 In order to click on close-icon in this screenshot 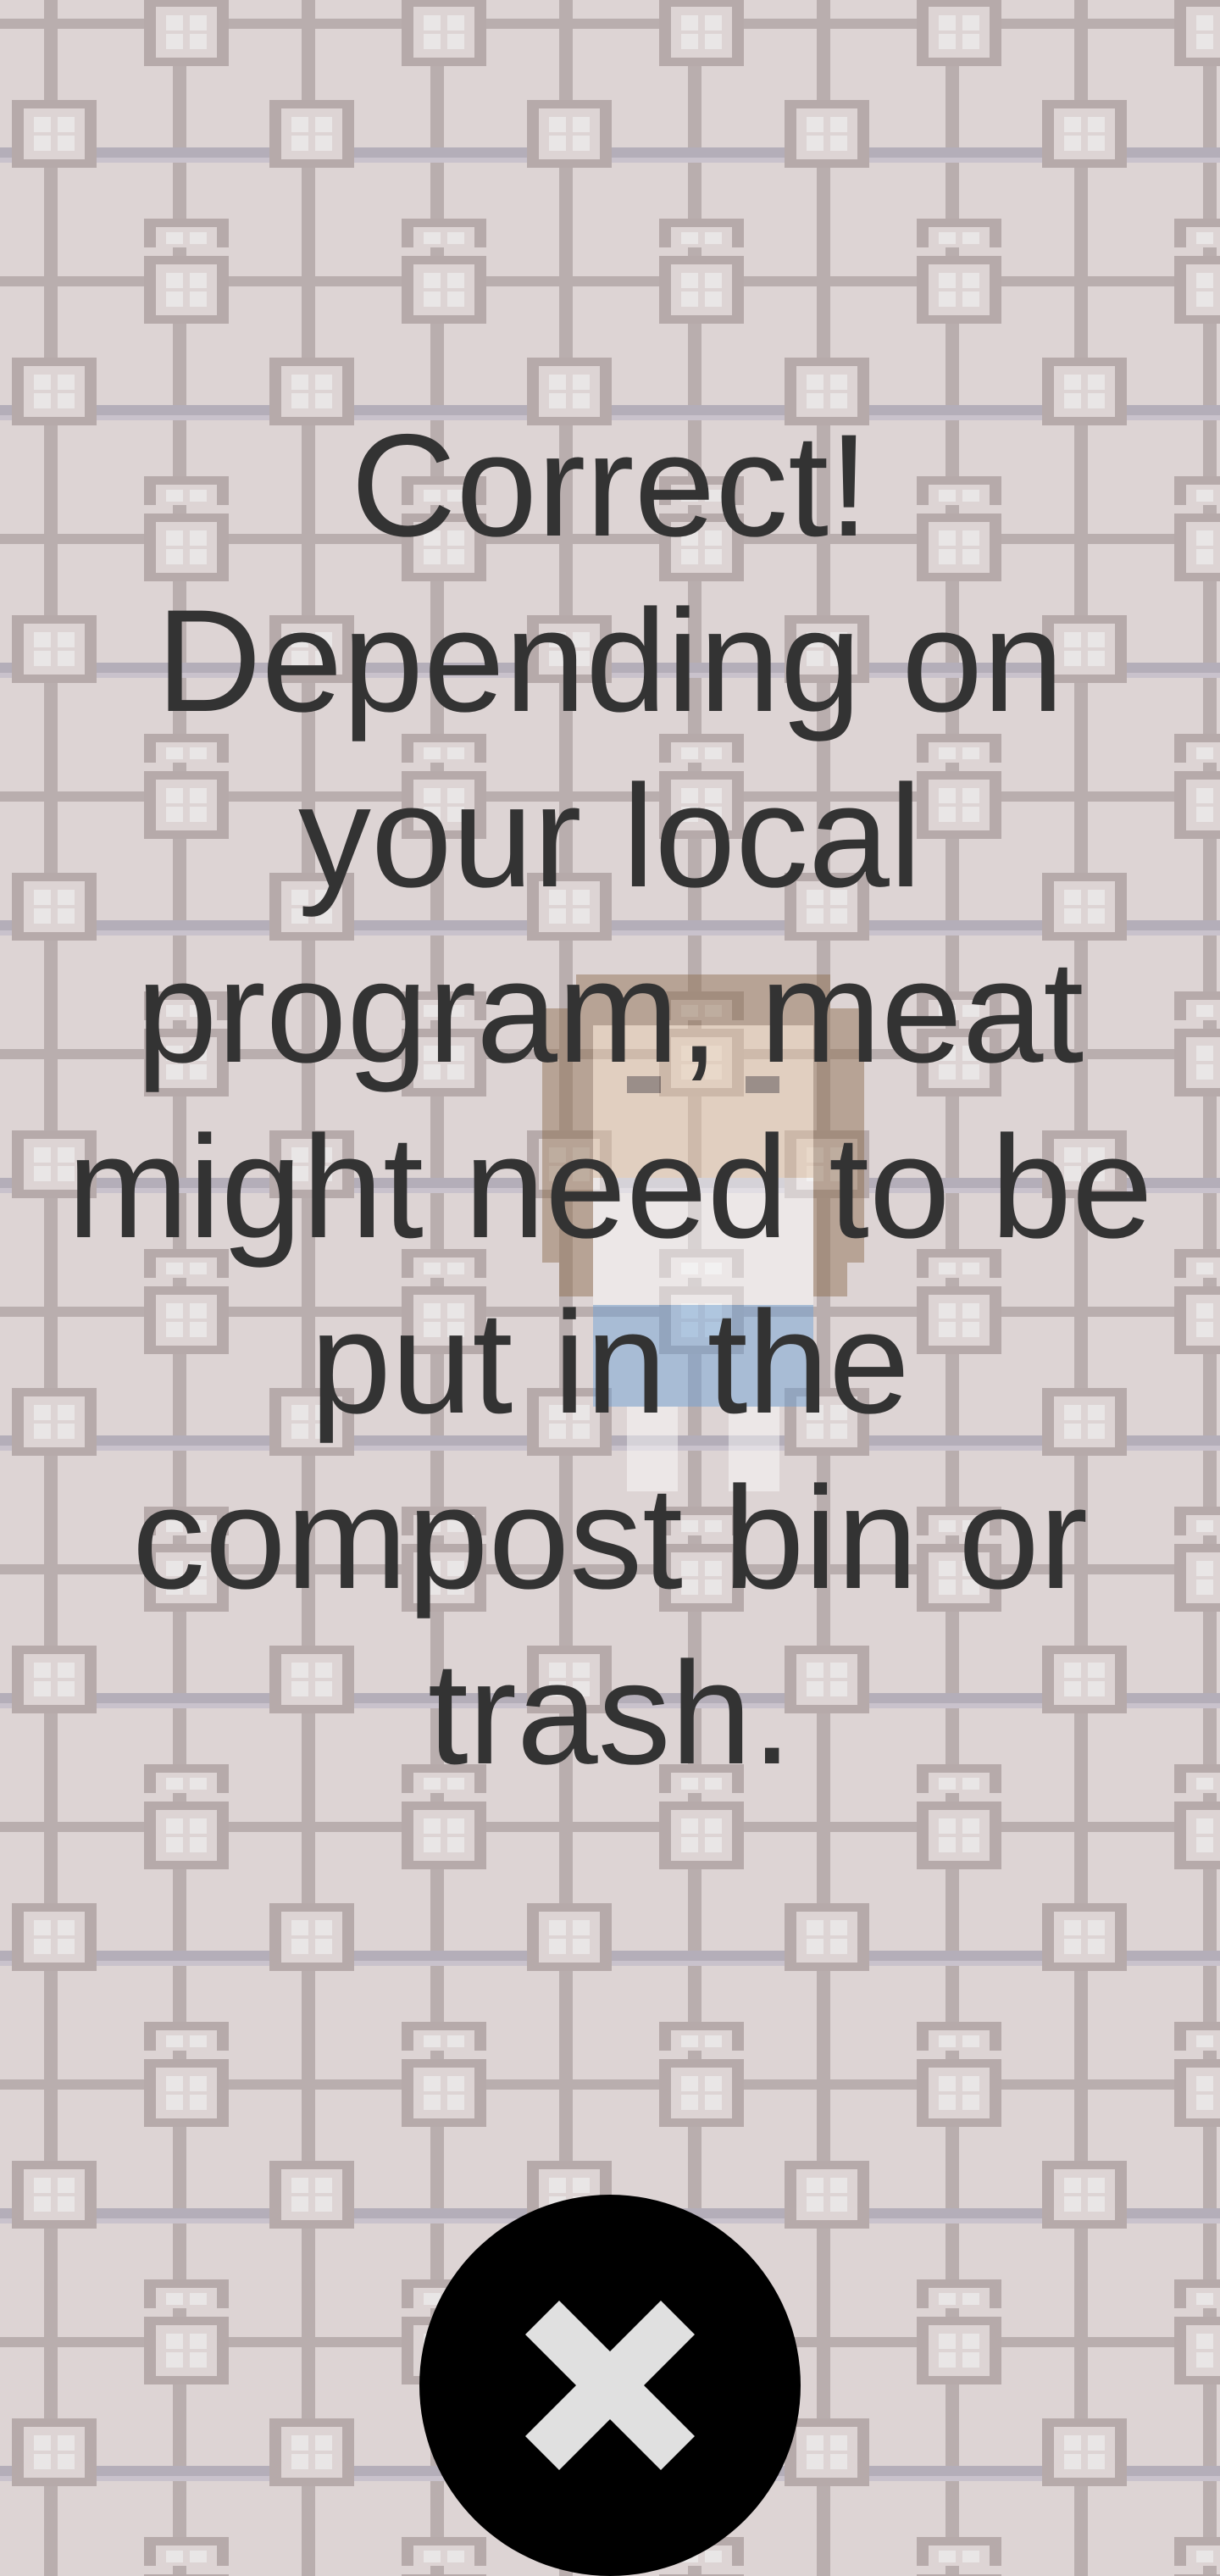, I will do `click(610, 2385)`.